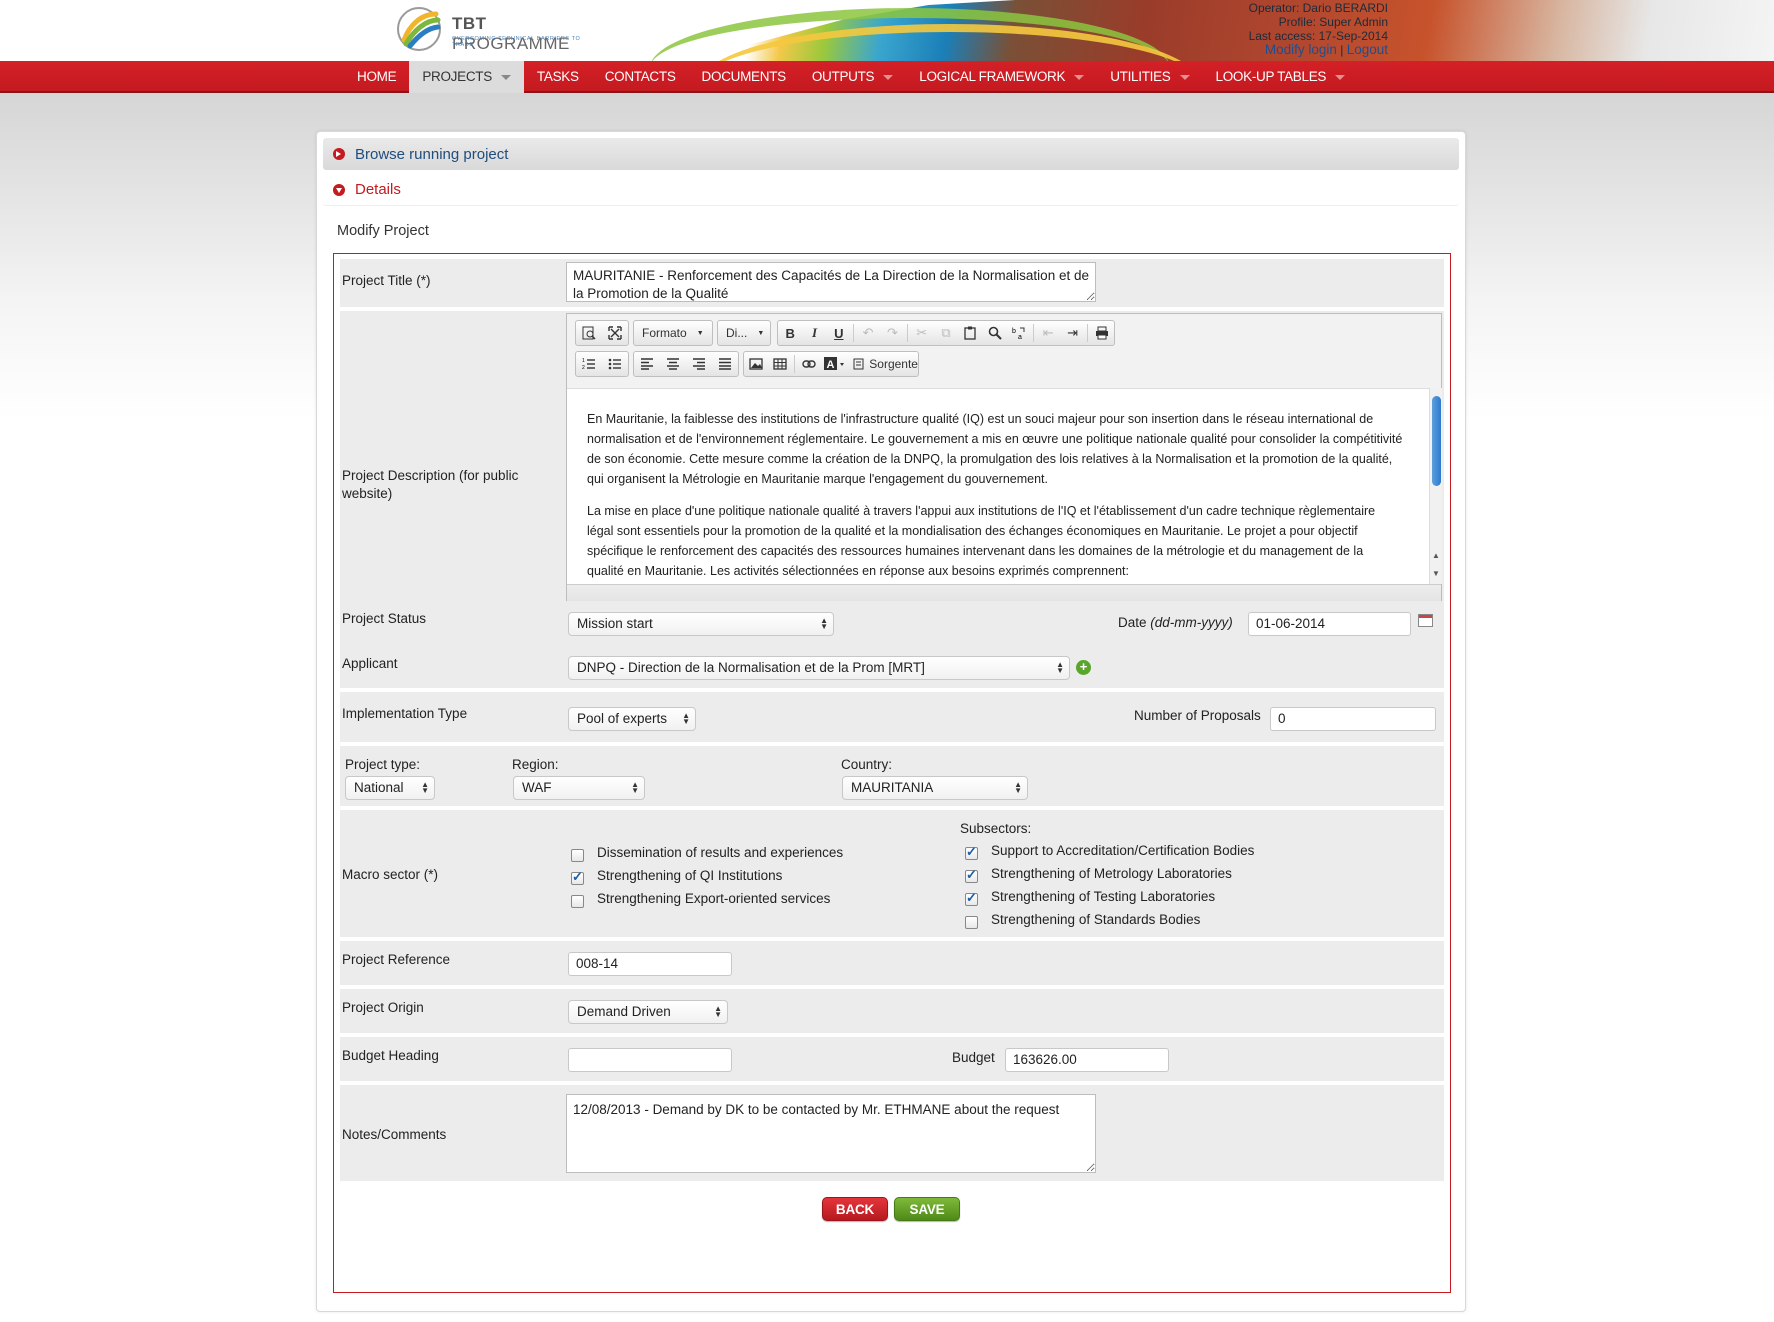  What do you see at coordinates (699, 364) in the screenshot?
I see `align-right-icon` at bounding box center [699, 364].